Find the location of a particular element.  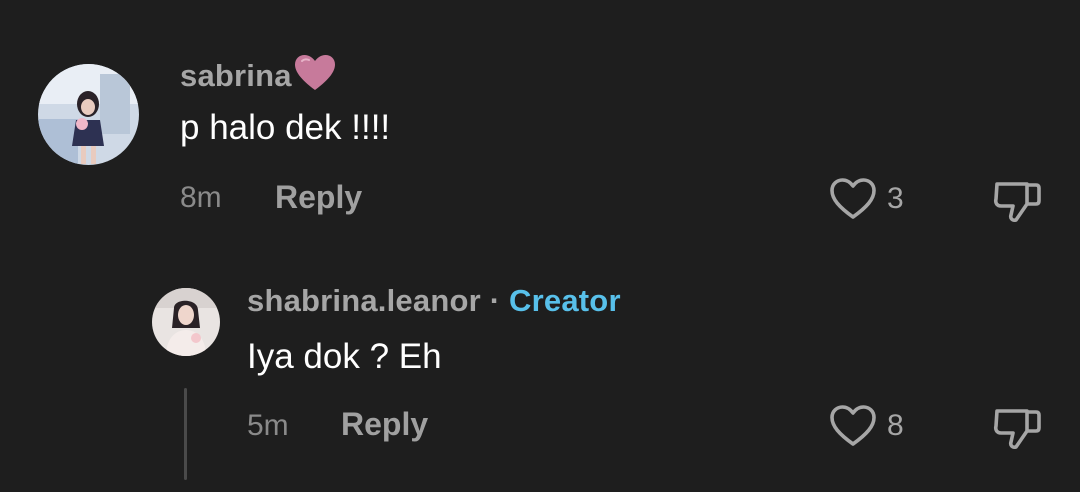

like-count: 3 is located at coordinates (895, 198).